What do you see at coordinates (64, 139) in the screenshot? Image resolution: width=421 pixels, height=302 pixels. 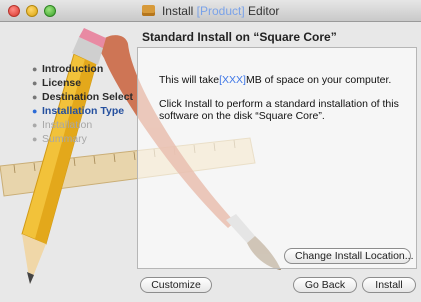 I see `step-label: Summary` at bounding box center [64, 139].